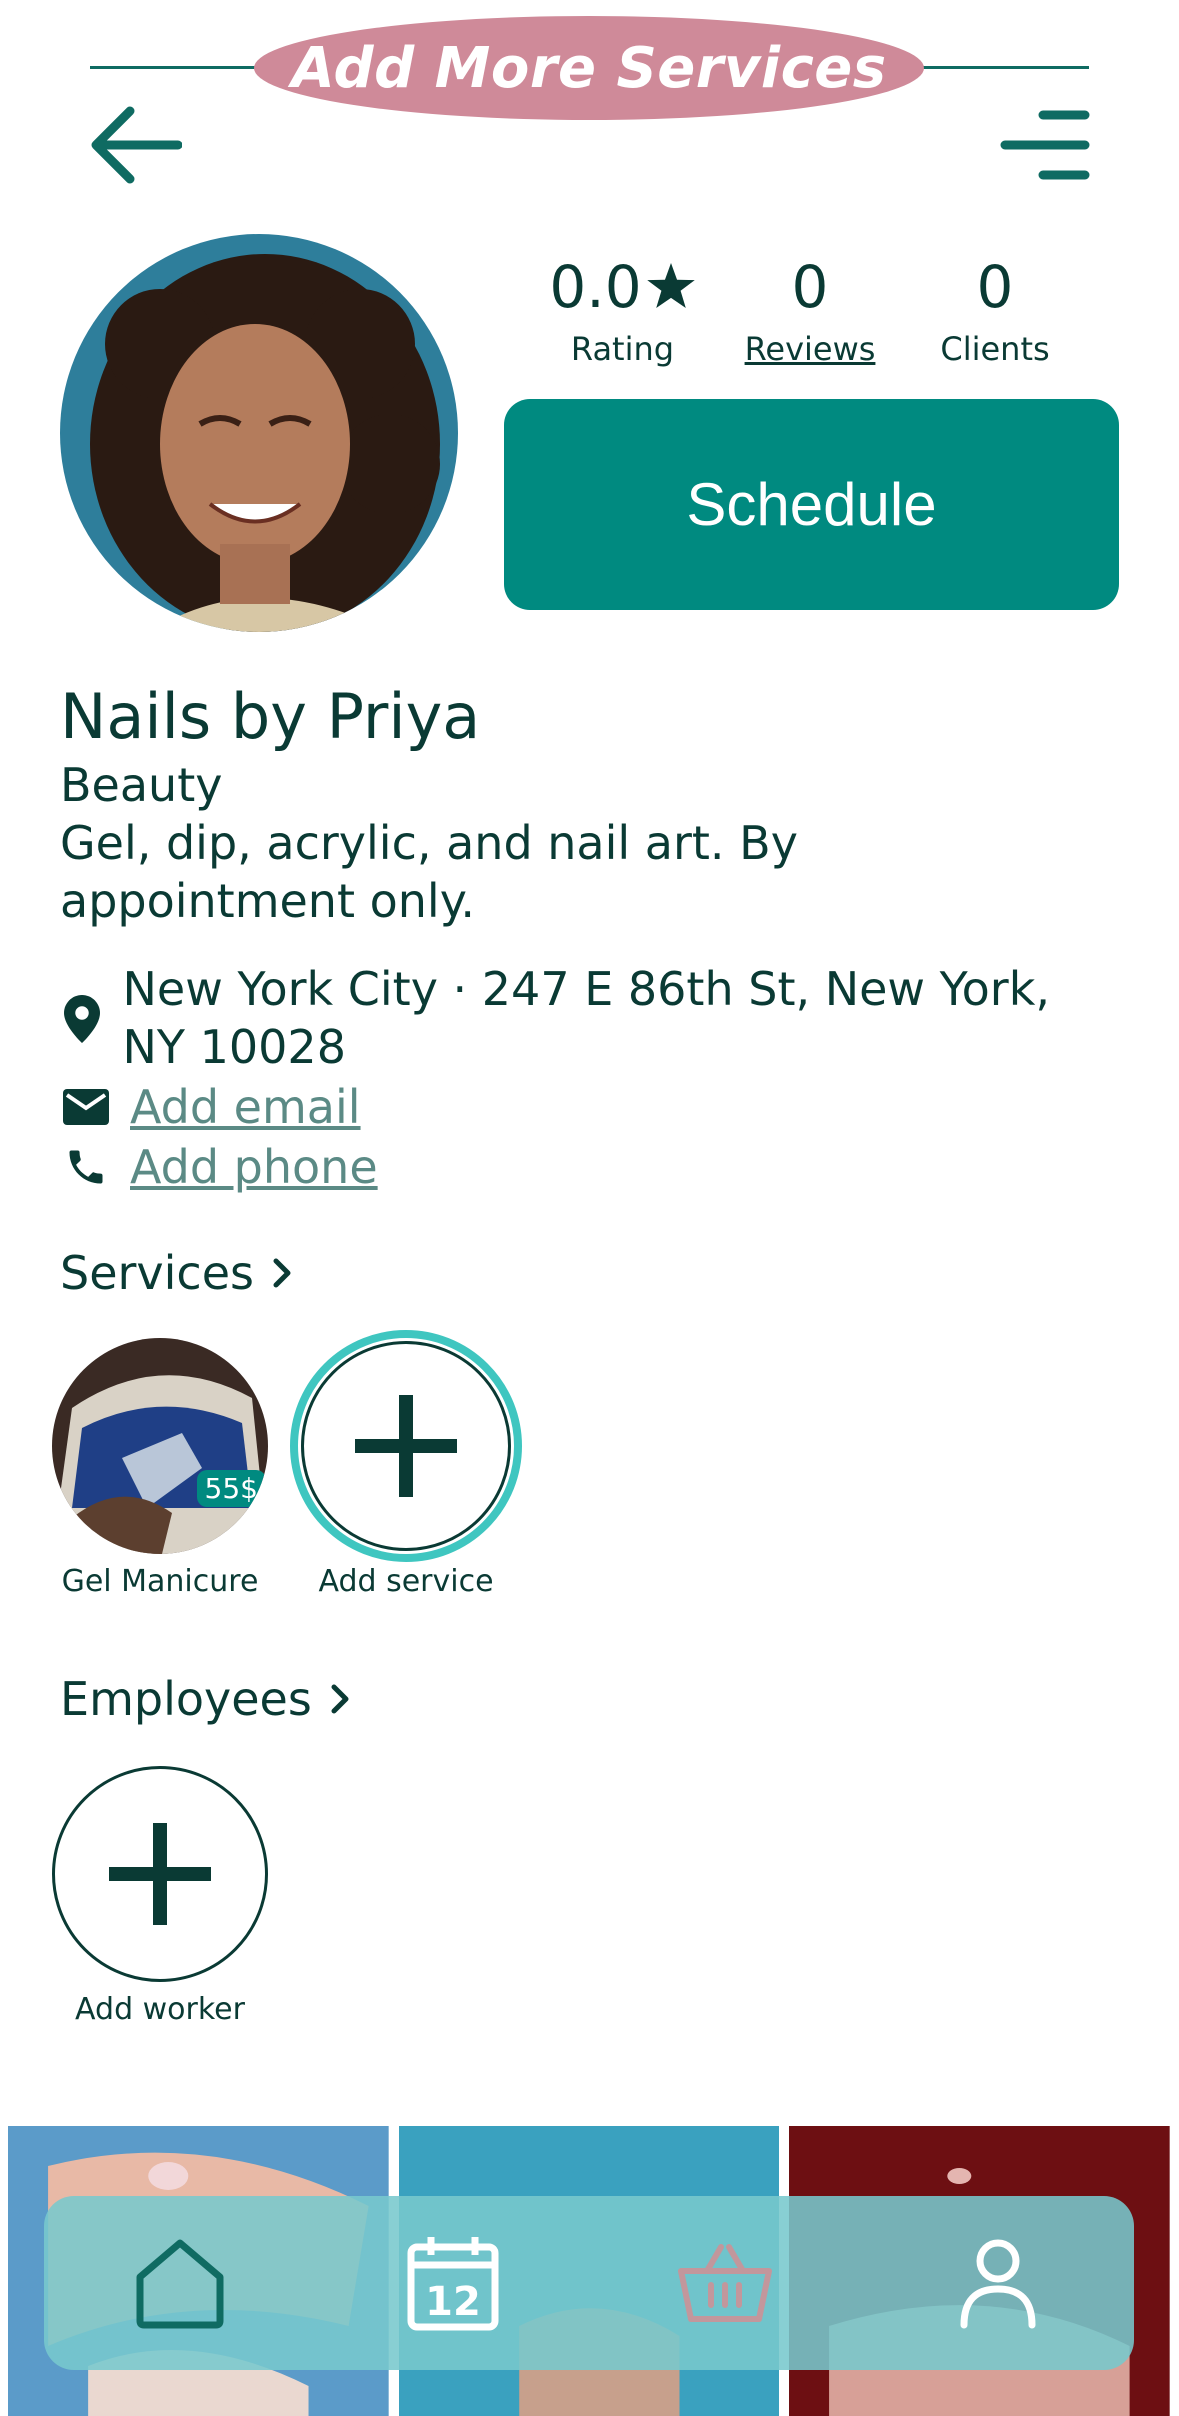 This screenshot has height=2416, width=1179. I want to click on services-header: Services, so click(176, 1273).